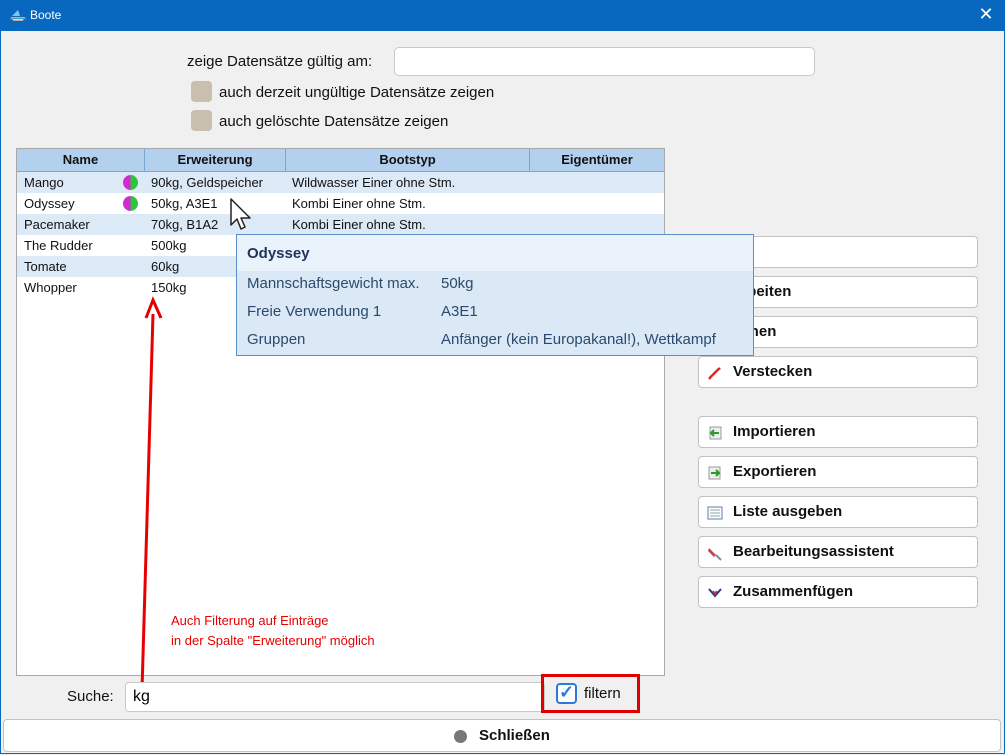  What do you see at coordinates (45, 266) in the screenshot?
I see `cell-name: Tomate` at bounding box center [45, 266].